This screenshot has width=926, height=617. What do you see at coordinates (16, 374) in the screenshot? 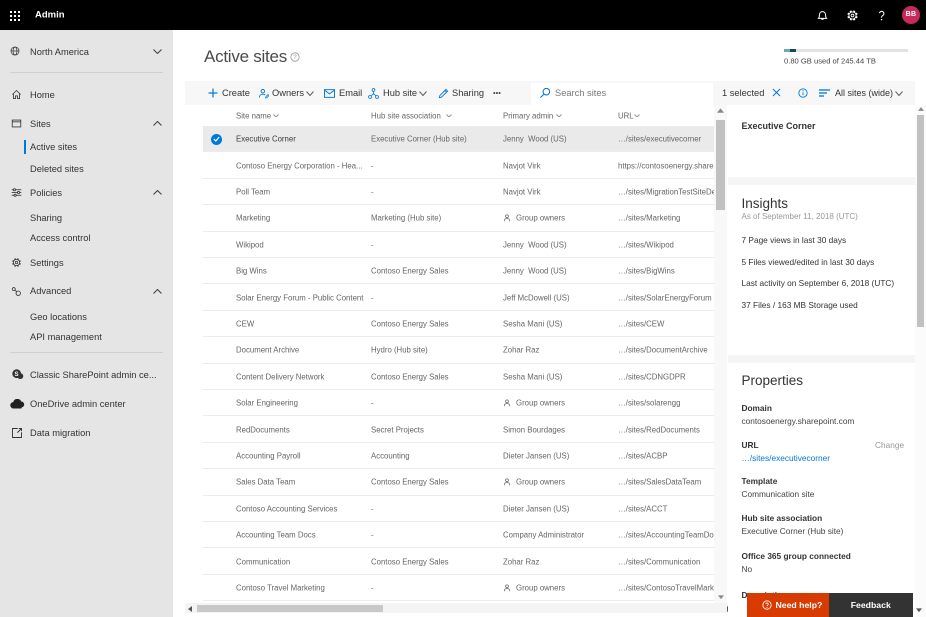
I see `svg-text: S` at bounding box center [16, 374].